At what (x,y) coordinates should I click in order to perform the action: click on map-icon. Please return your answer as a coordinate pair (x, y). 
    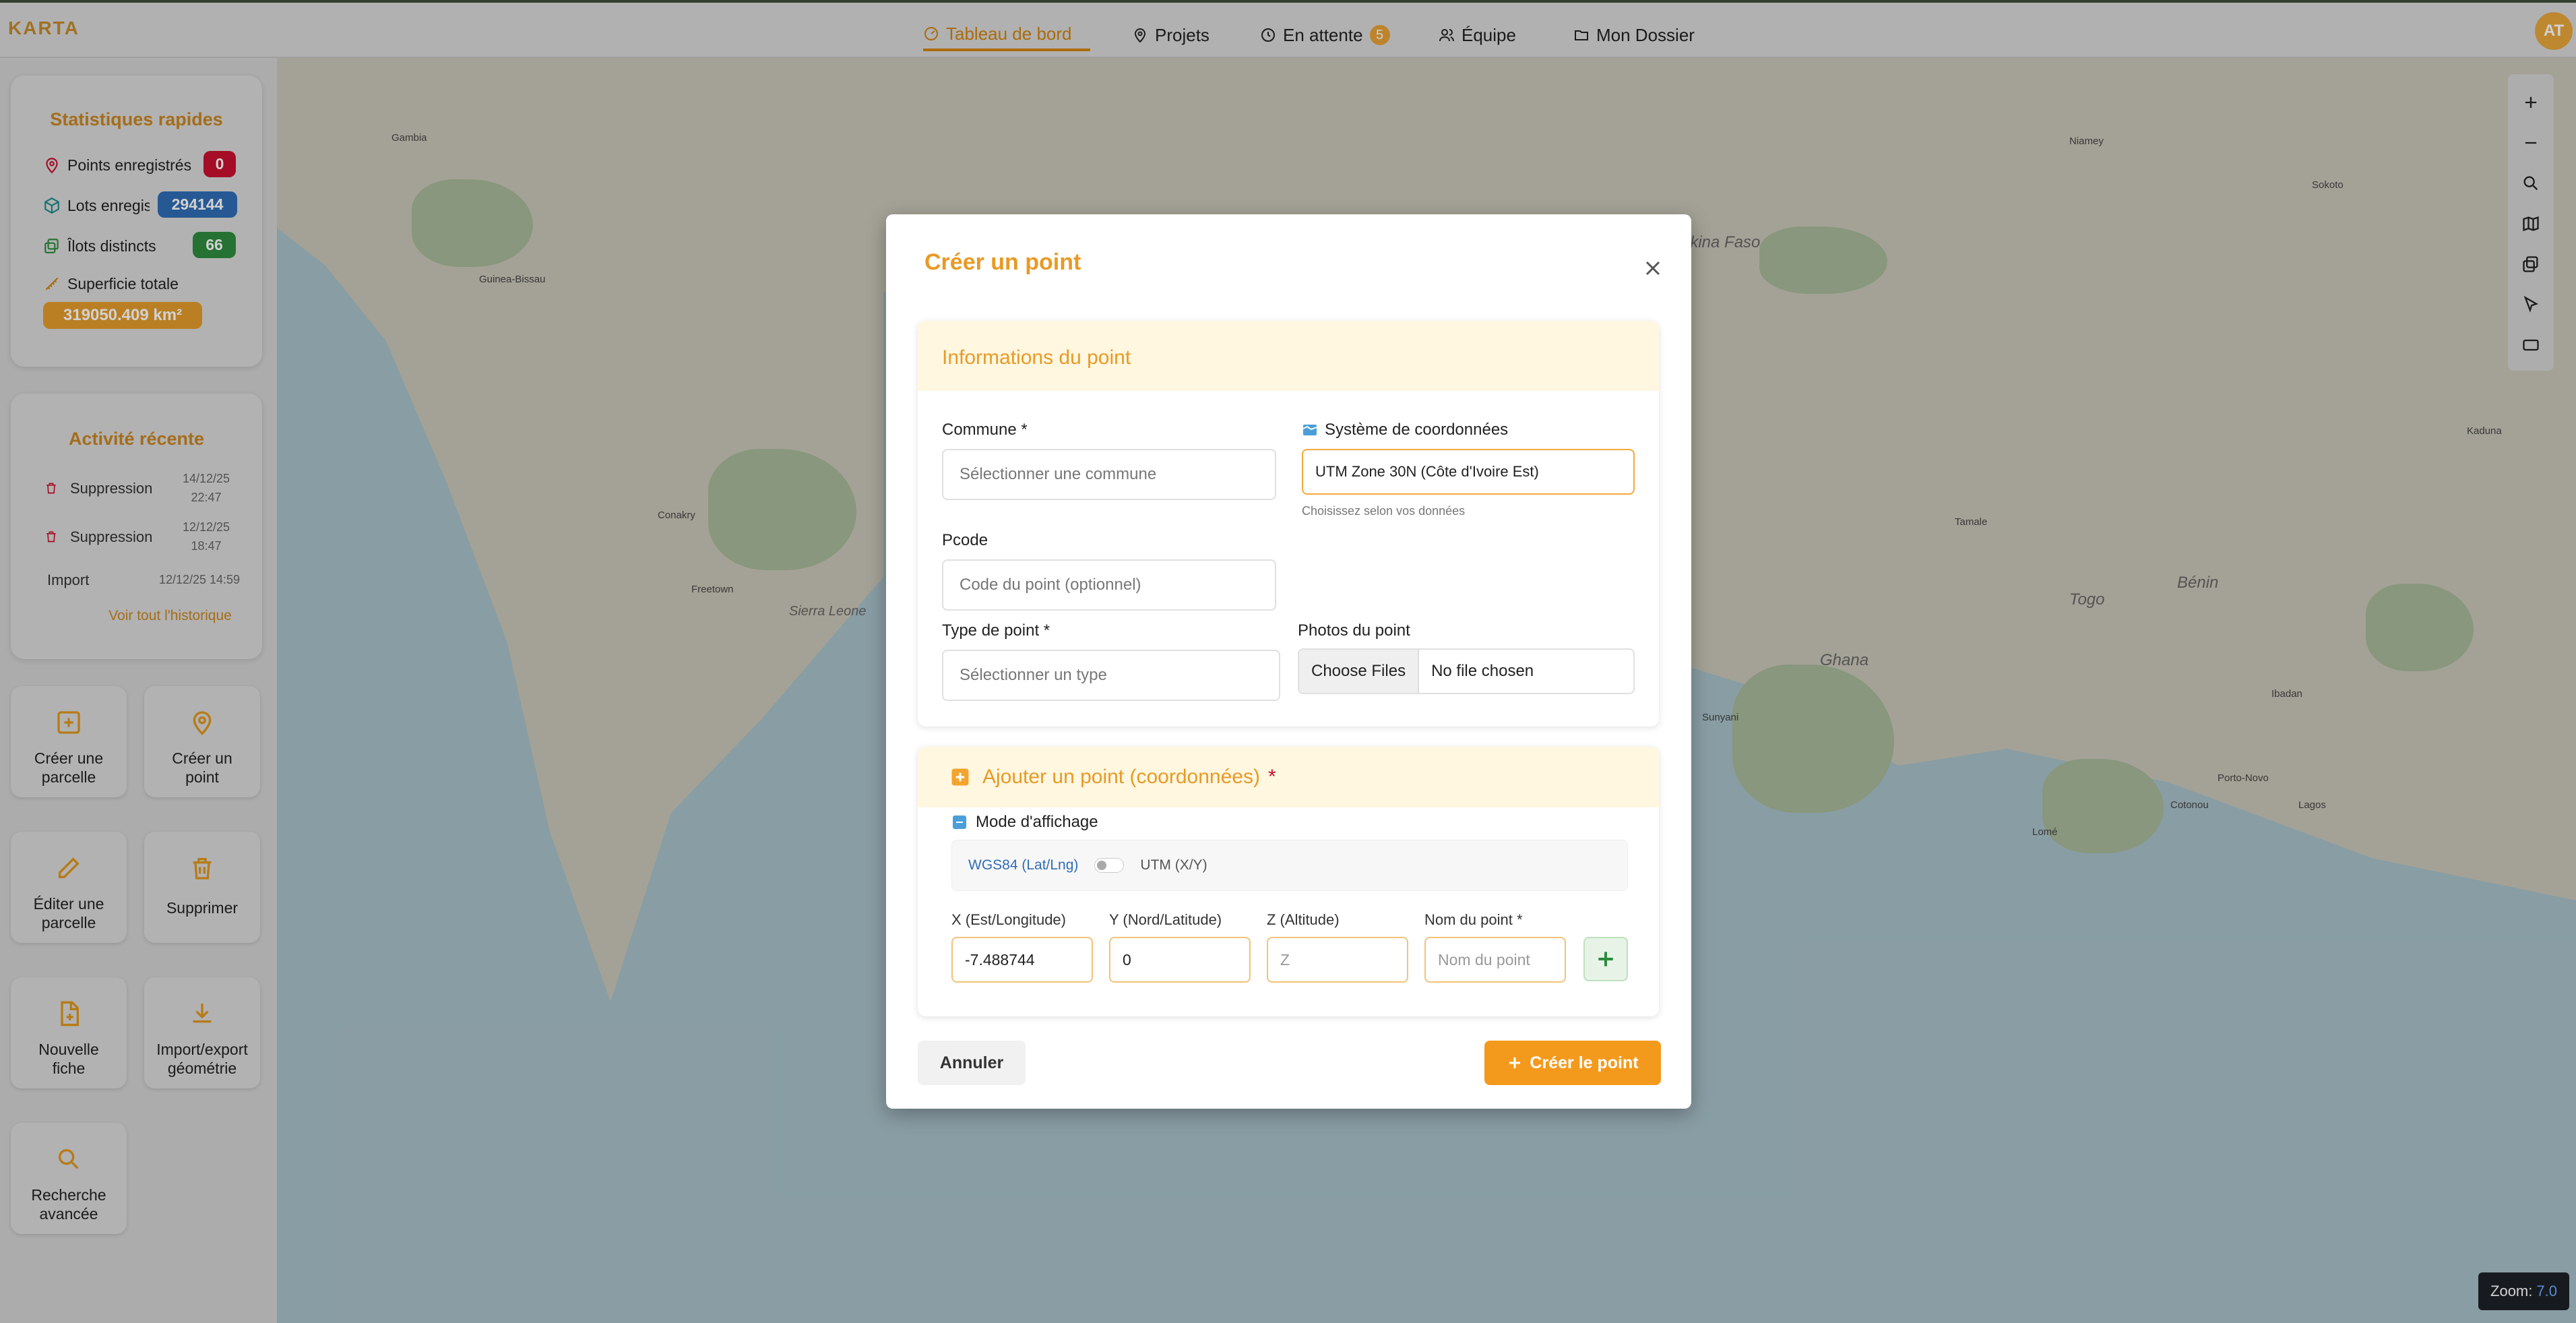
    Looking at the image, I should click on (1309, 430).